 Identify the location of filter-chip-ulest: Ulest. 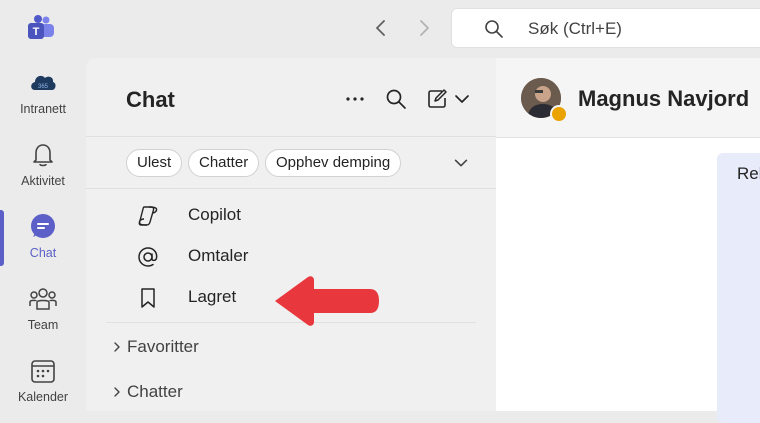
(154, 163).